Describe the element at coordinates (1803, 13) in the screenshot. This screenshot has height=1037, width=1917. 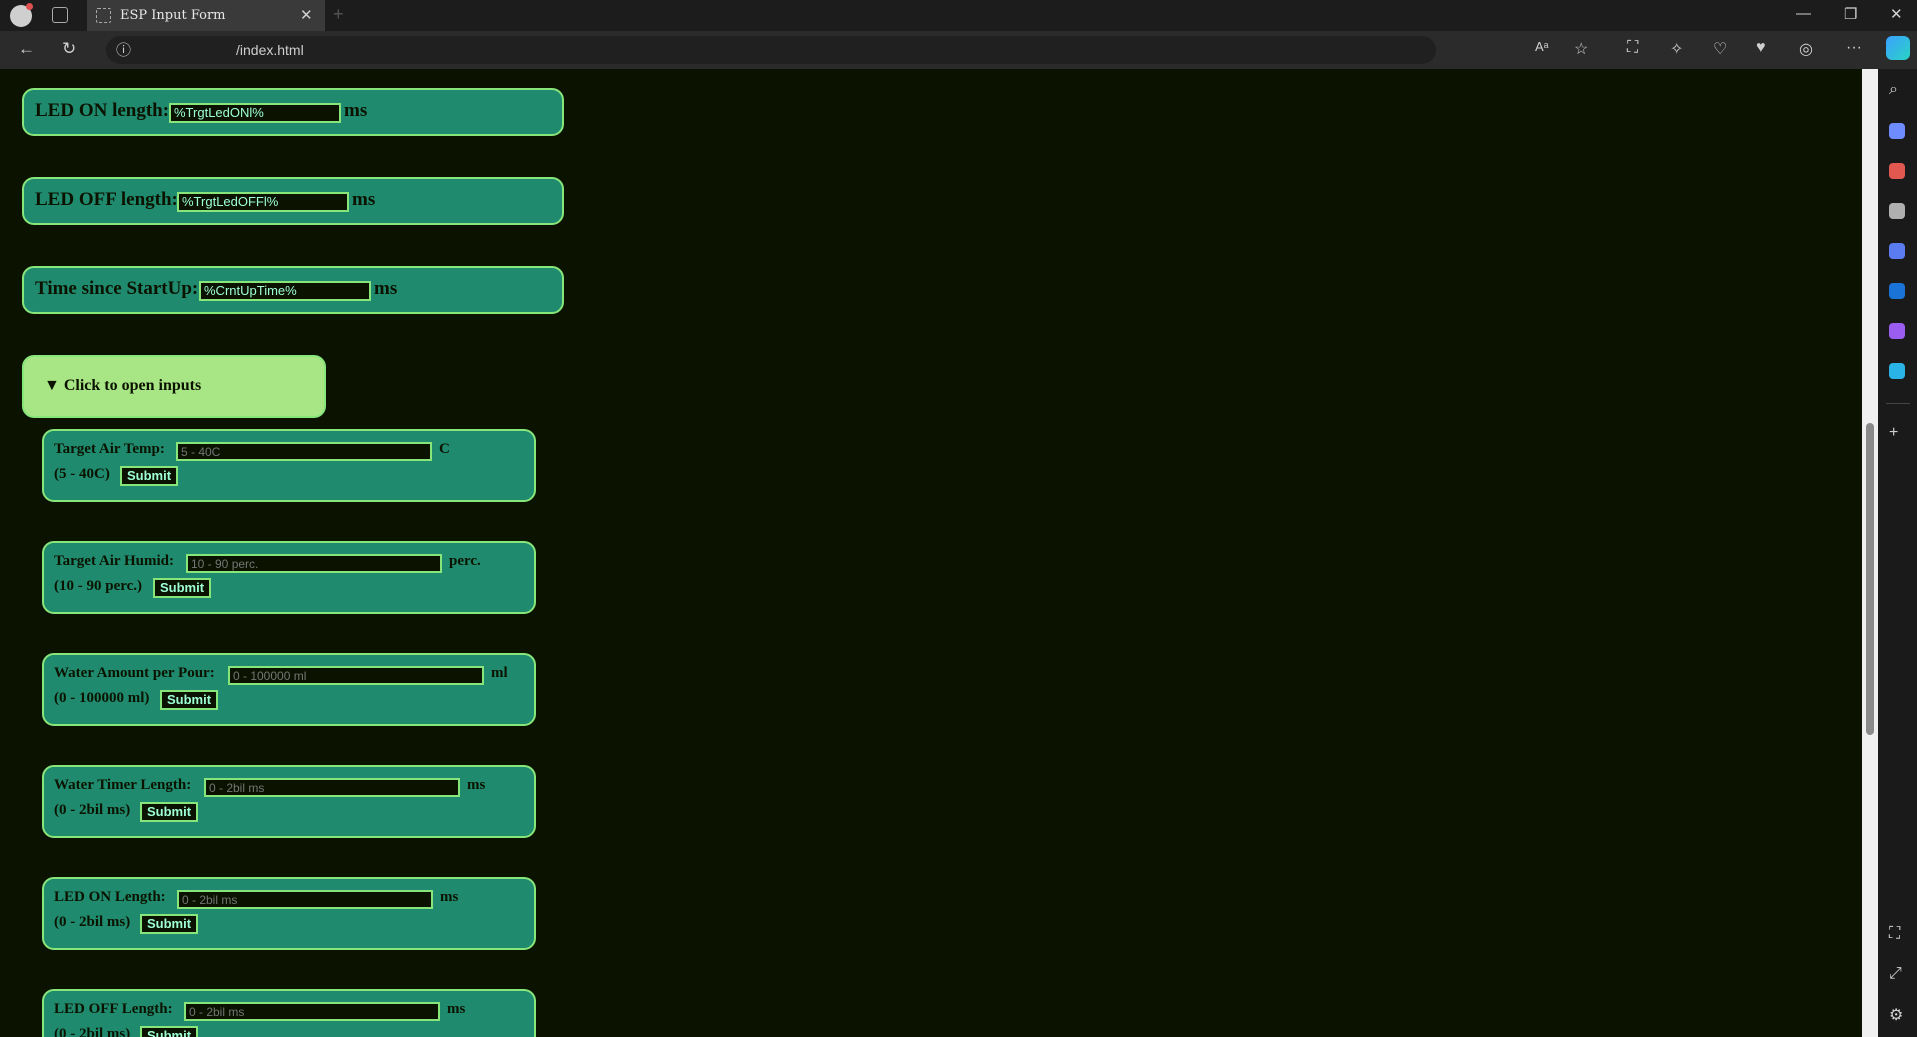
I see `minimize-icon: —` at that location.